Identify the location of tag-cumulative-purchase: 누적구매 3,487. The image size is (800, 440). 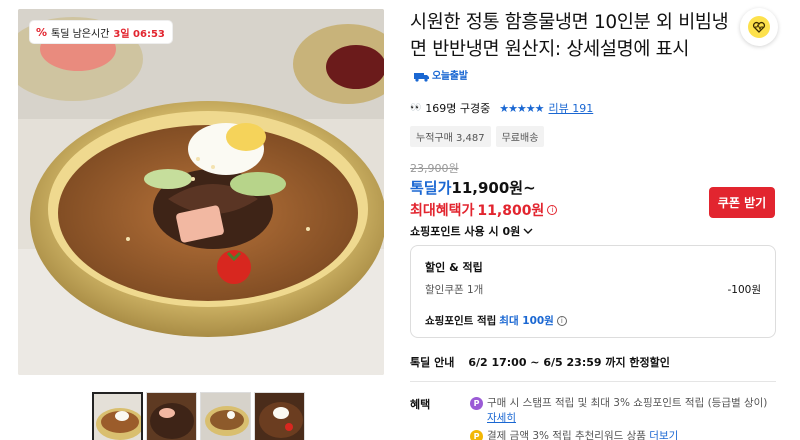
(450, 136).